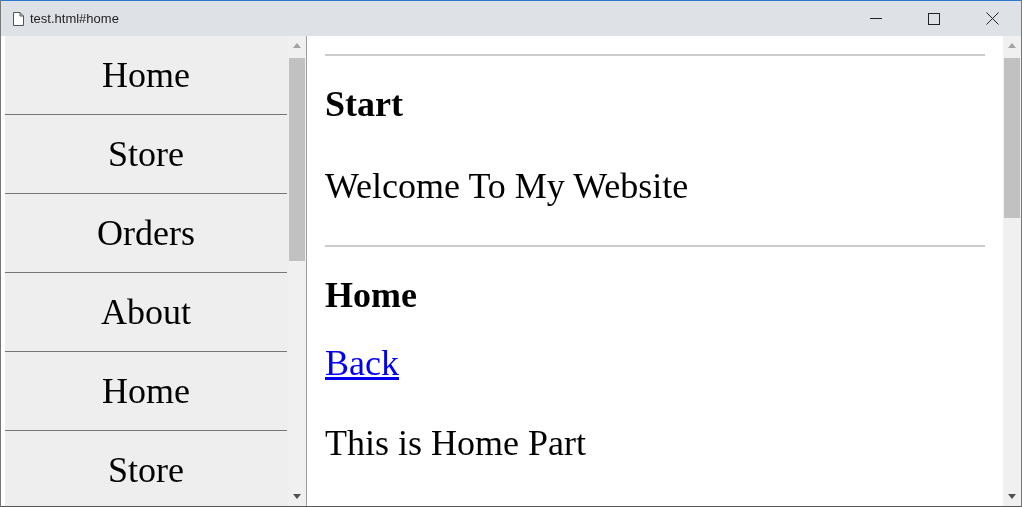 The image size is (1022, 507). What do you see at coordinates (364, 104) in the screenshot?
I see `section-heading: Start` at bounding box center [364, 104].